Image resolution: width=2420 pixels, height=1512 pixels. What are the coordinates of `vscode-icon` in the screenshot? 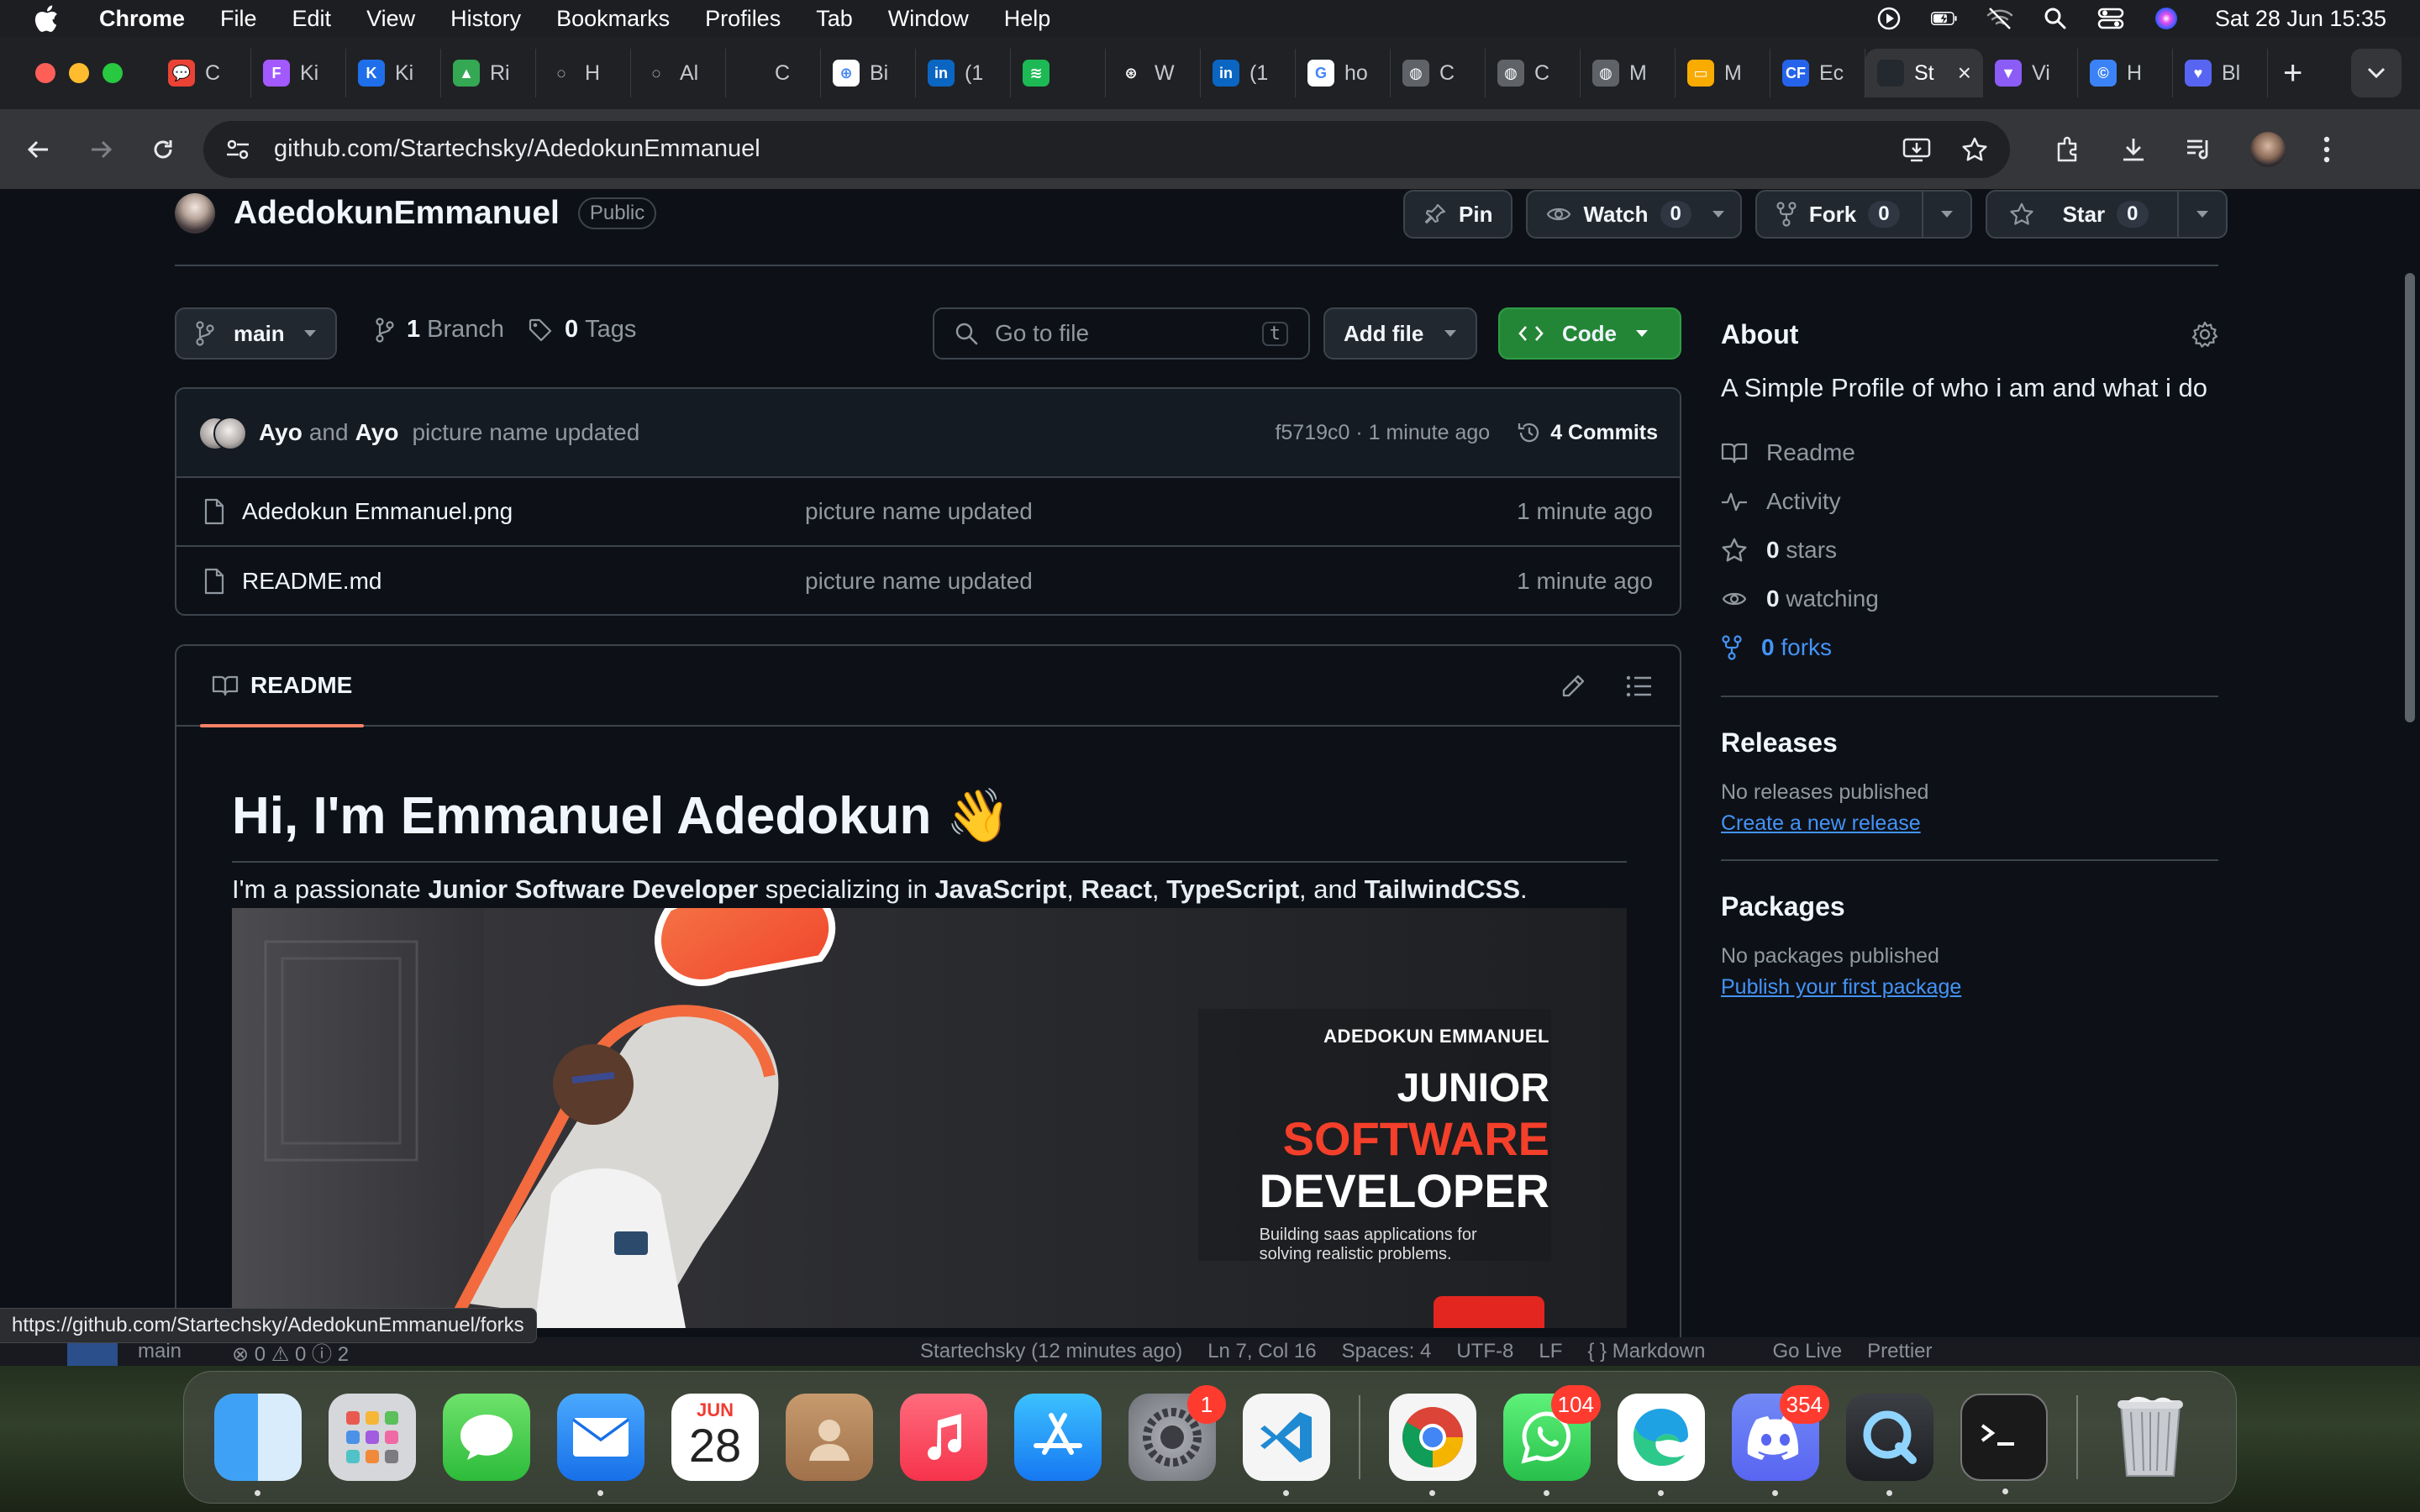 It's located at (1286, 1445).